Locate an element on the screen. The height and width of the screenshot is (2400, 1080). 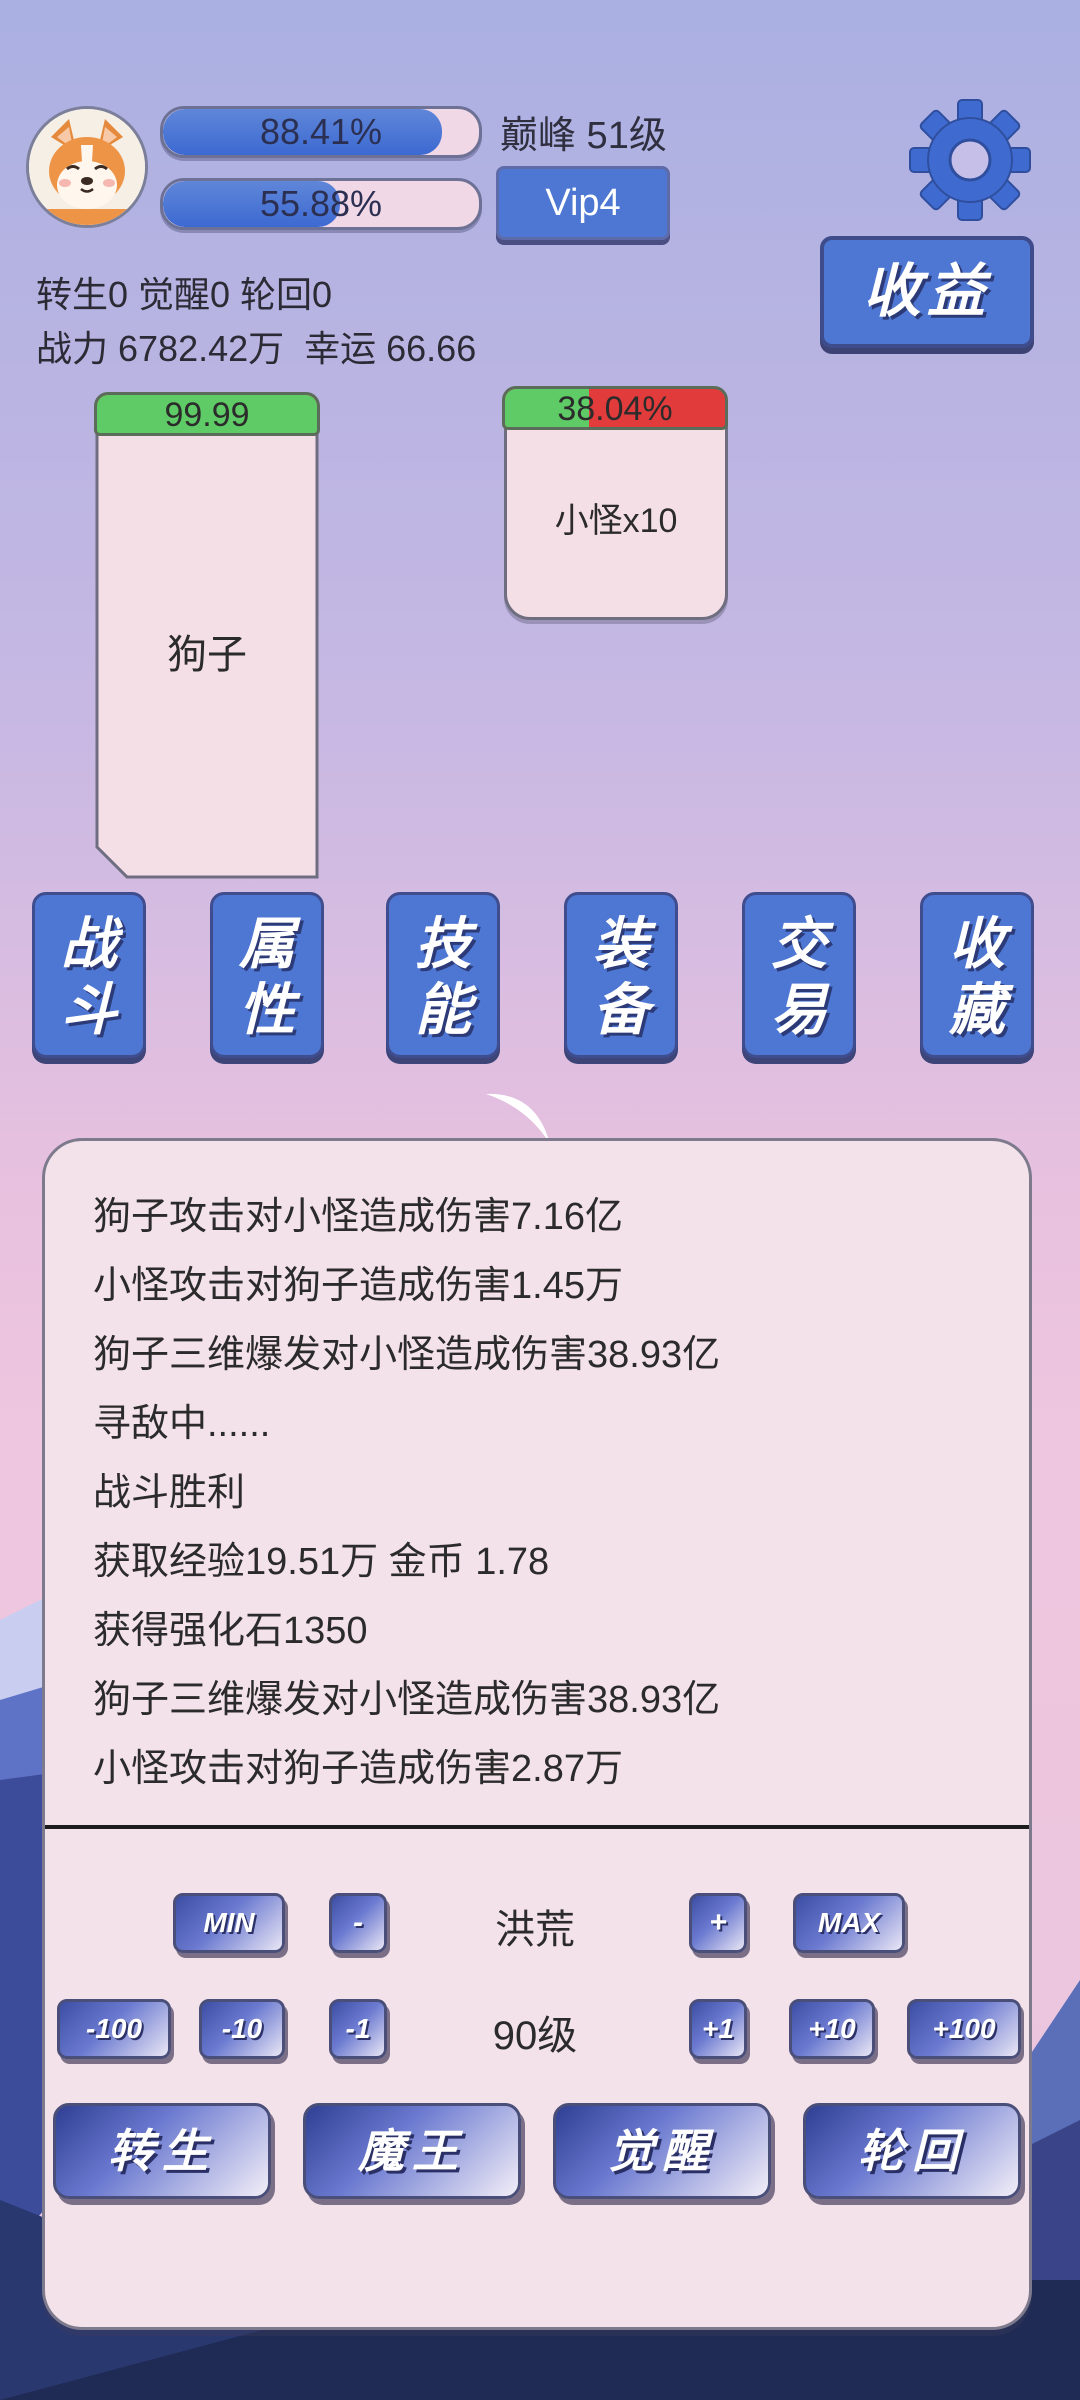
tab-attributes: 属性 is located at coordinates (267, 975).